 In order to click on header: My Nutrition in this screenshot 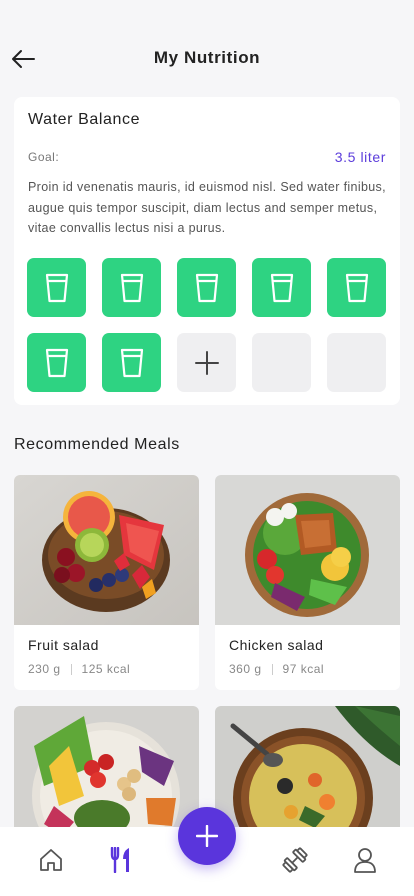, I will do `click(207, 55)`.